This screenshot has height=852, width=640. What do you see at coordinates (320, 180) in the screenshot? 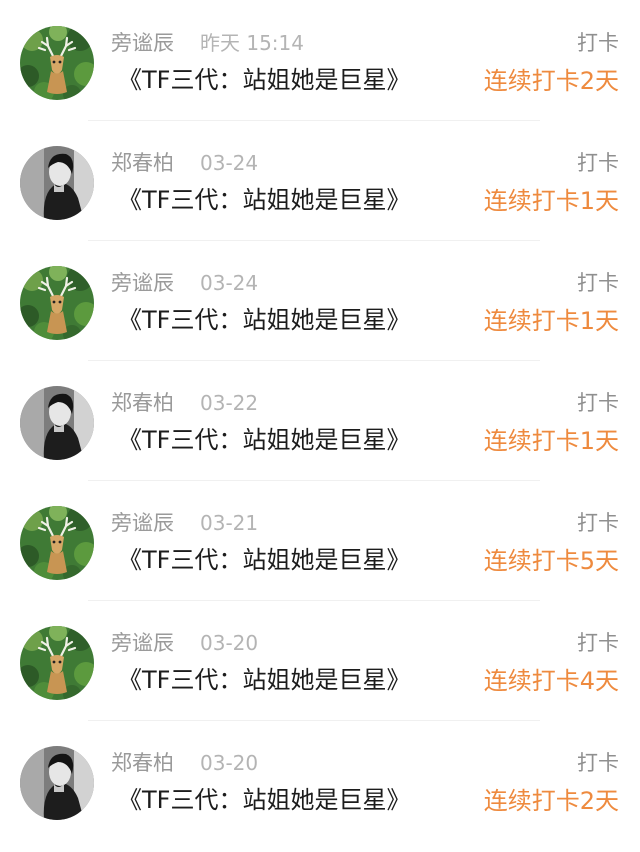
I see `list-item: 郑春柏 03-24 打卡 《TF三代：站姐她是巨星》 连续打卡1天` at bounding box center [320, 180].